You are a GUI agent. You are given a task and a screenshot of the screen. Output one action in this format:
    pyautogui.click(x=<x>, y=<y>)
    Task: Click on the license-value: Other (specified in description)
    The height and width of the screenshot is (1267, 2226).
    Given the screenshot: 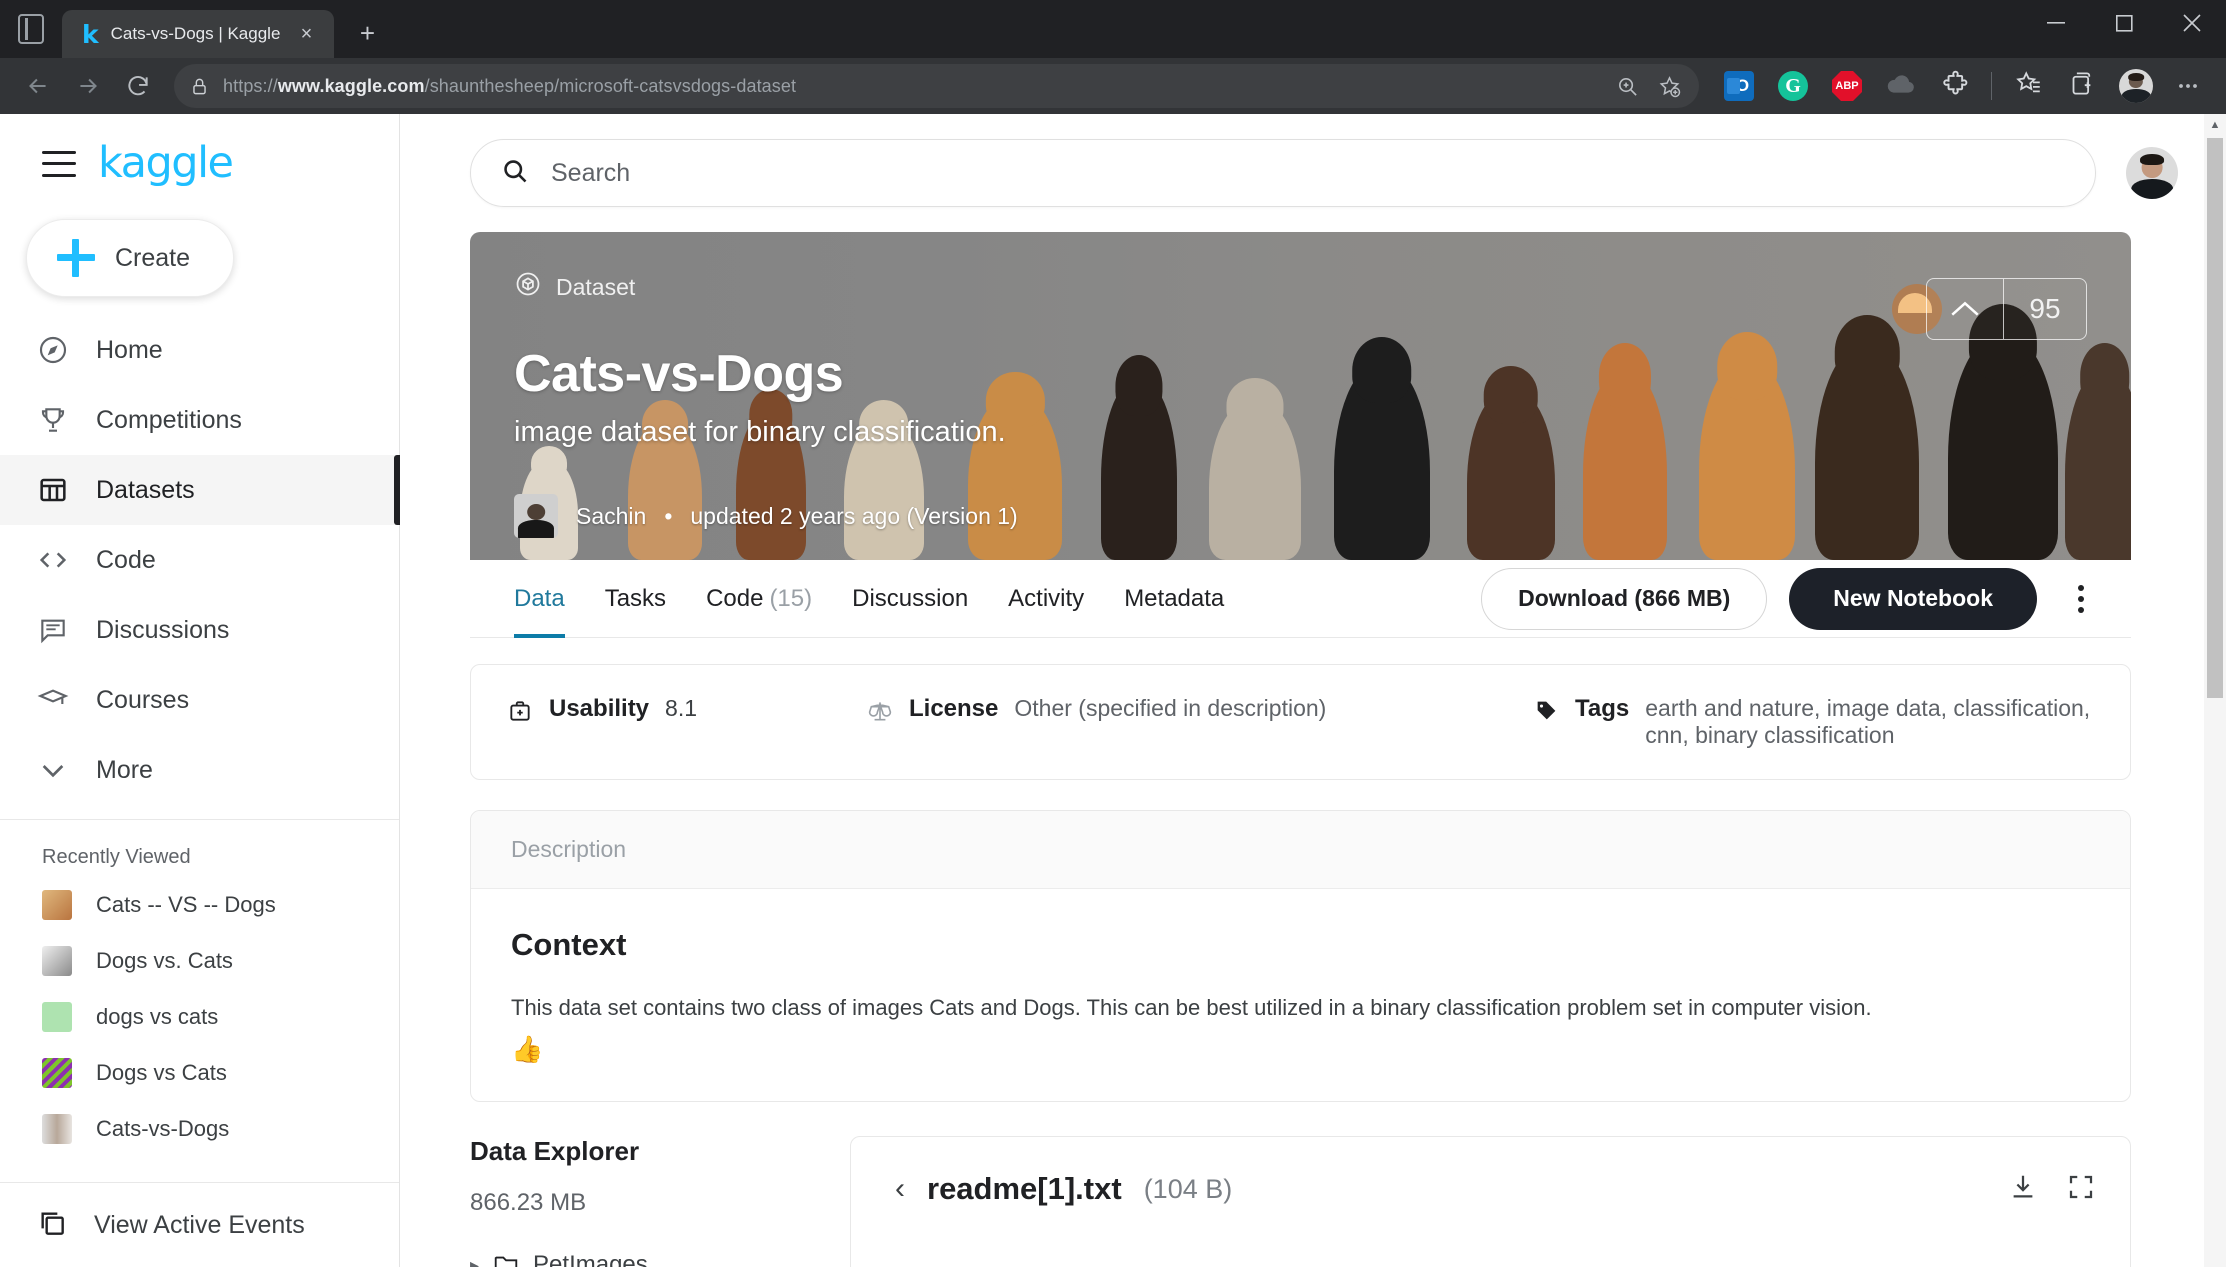 What is the action you would take?
    pyautogui.click(x=1170, y=708)
    